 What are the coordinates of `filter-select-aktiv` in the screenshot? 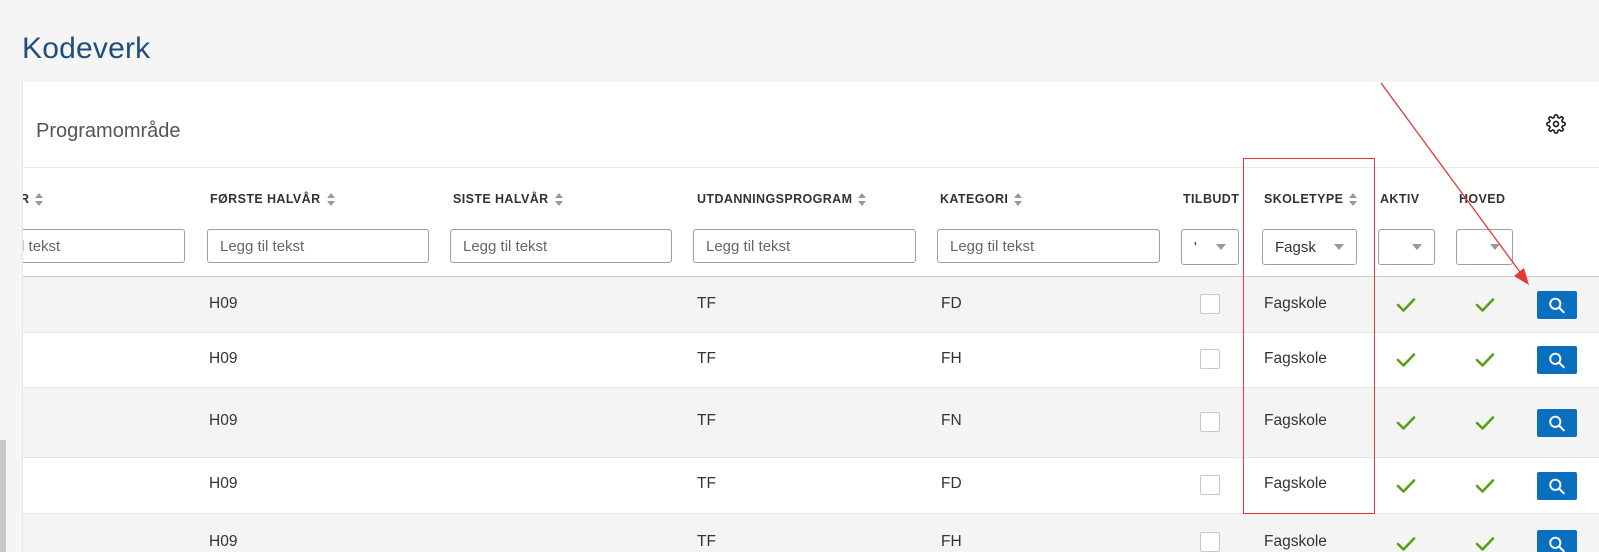 It's located at (1406, 247).